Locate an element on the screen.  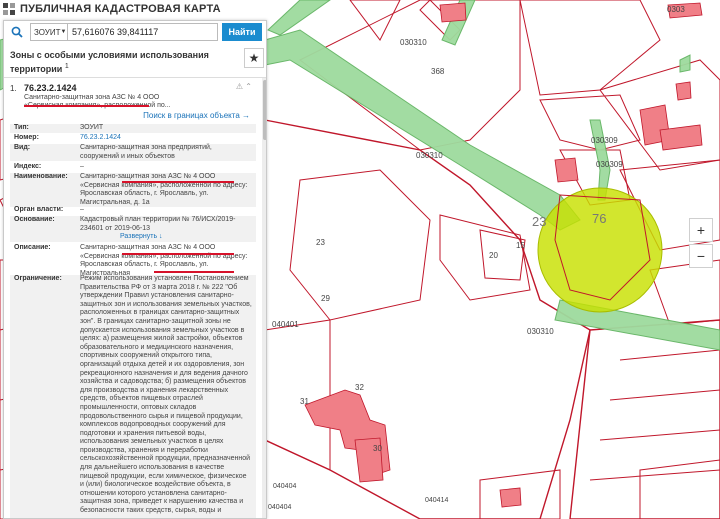
star-icon: ★ is located at coordinates (254, 58).